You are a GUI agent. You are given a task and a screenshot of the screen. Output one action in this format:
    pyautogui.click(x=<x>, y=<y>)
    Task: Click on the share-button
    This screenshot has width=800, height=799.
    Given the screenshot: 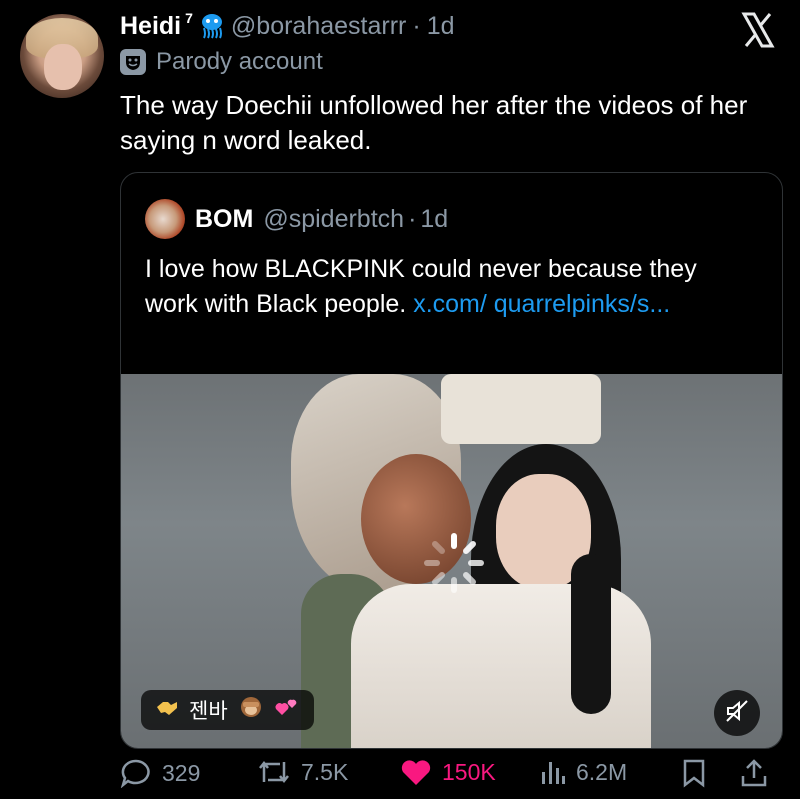 What is the action you would take?
    pyautogui.click(x=754, y=773)
    